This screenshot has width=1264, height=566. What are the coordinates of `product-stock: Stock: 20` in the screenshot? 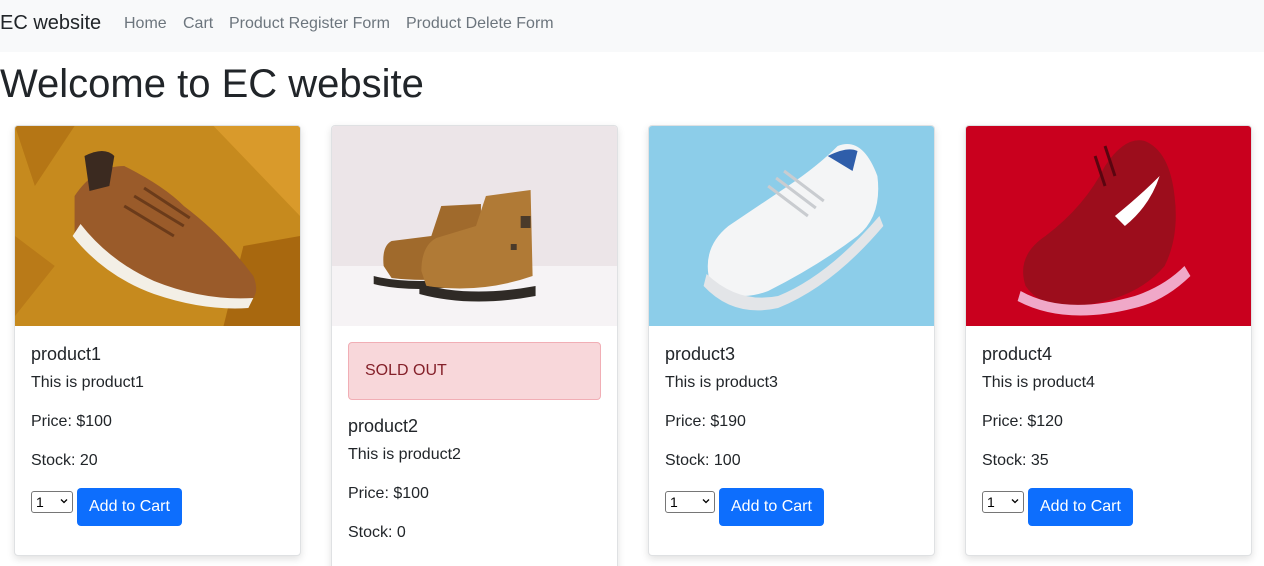 It's located at (64, 460).